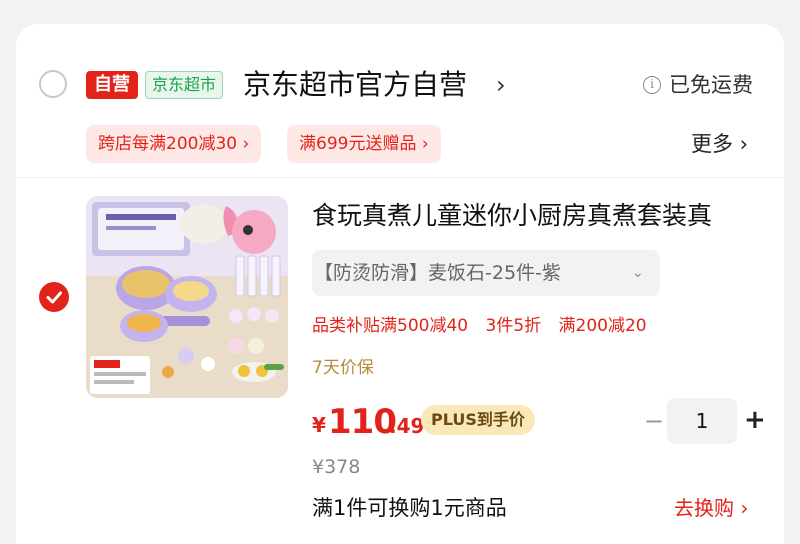  Describe the element at coordinates (638, 273) in the screenshot. I see `chevron-down-icon: ⌄` at that location.